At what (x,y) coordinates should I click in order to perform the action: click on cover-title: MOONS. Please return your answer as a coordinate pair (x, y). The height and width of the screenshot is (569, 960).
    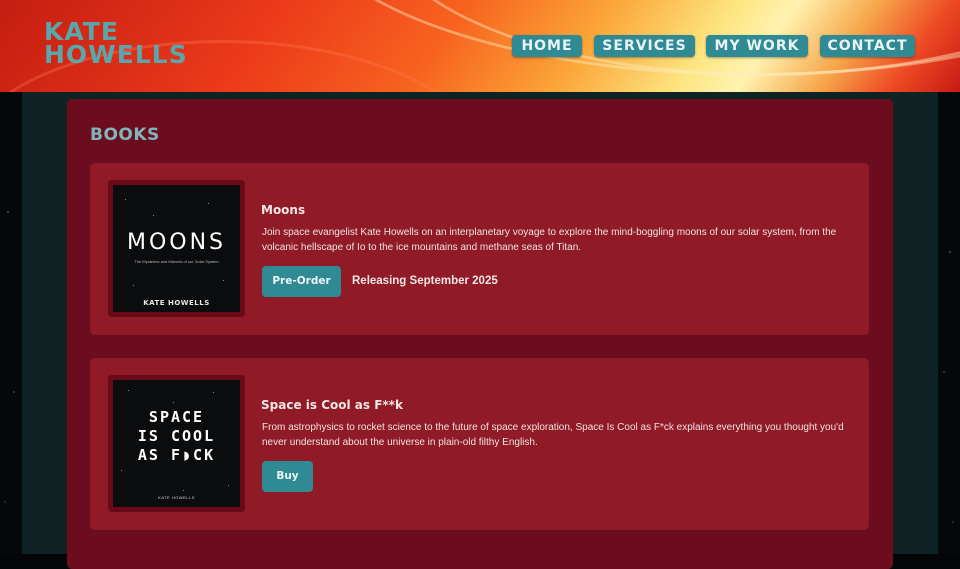
    Looking at the image, I should click on (176, 242).